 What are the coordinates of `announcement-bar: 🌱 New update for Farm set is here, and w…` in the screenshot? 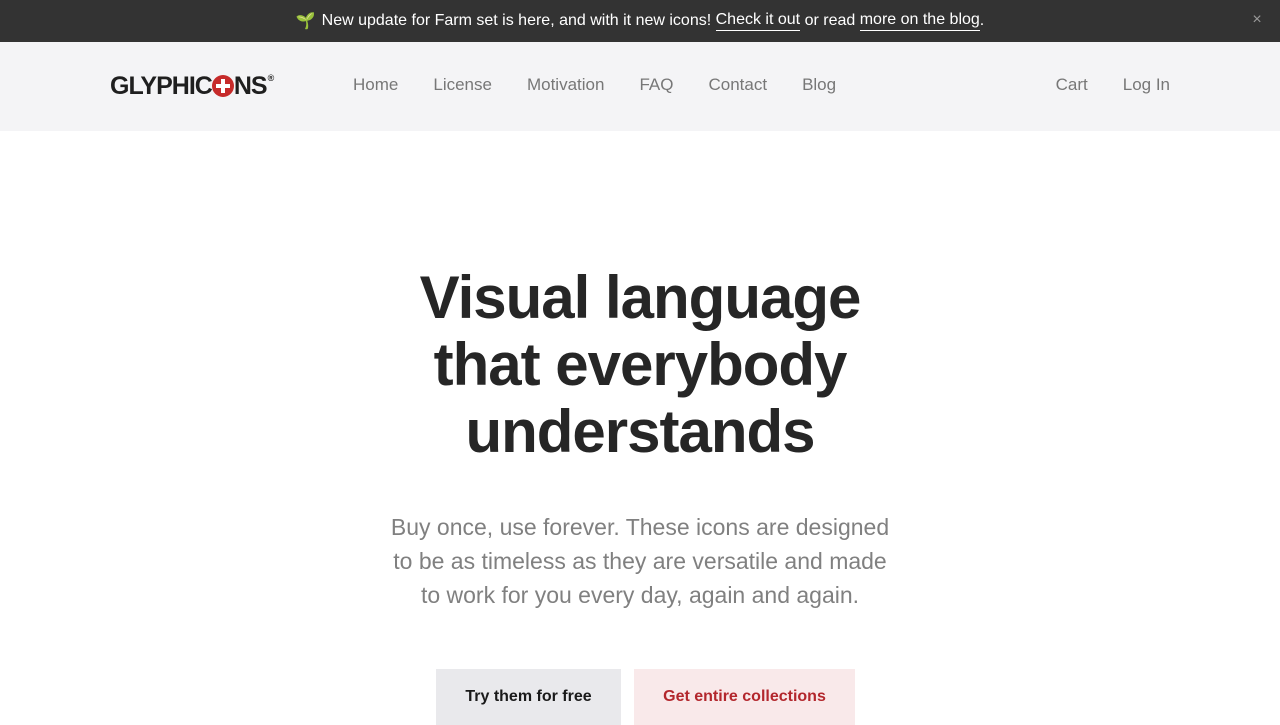 It's located at (640, 21).